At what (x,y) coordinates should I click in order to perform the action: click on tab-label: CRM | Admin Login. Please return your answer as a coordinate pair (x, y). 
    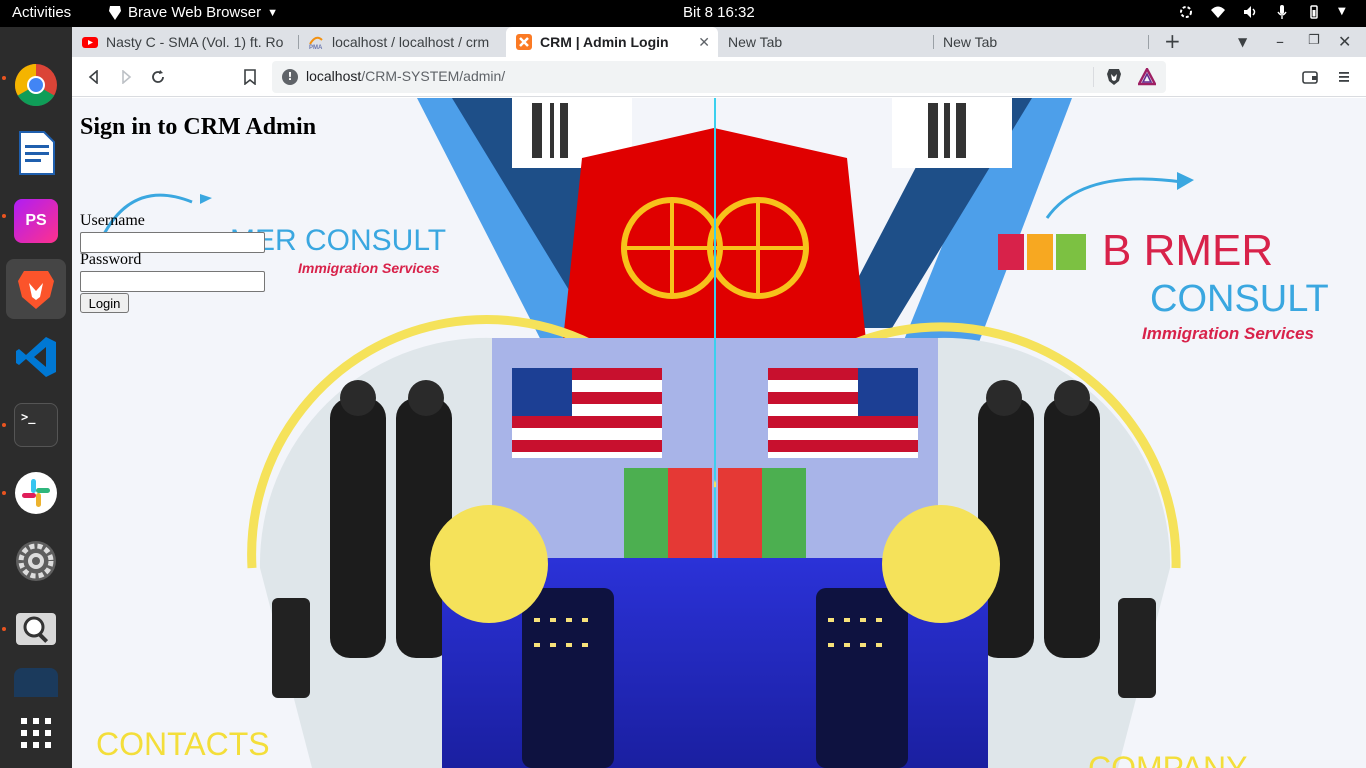
    Looking at the image, I should click on (604, 42).